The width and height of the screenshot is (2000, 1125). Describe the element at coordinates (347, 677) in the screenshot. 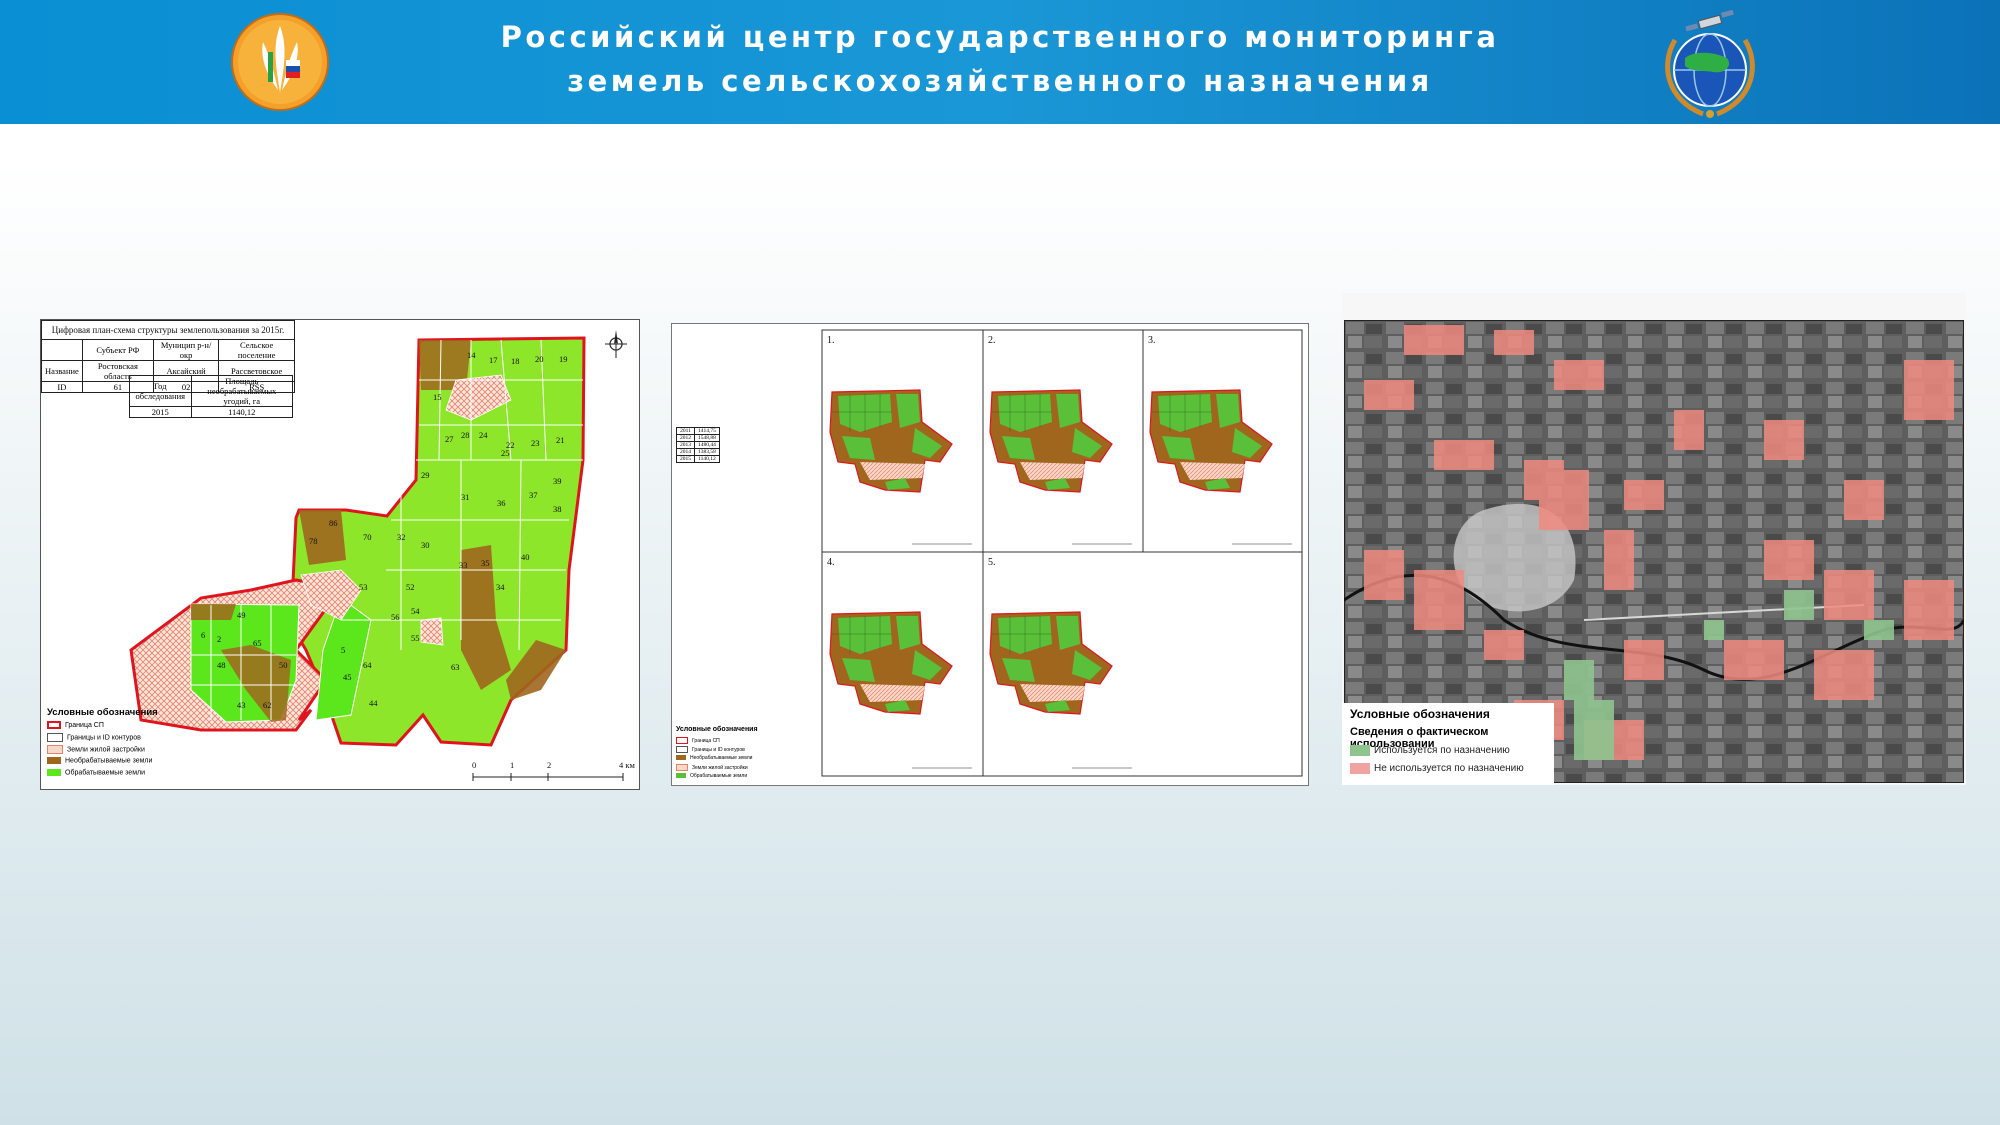

I see `contour-id: 45` at that location.